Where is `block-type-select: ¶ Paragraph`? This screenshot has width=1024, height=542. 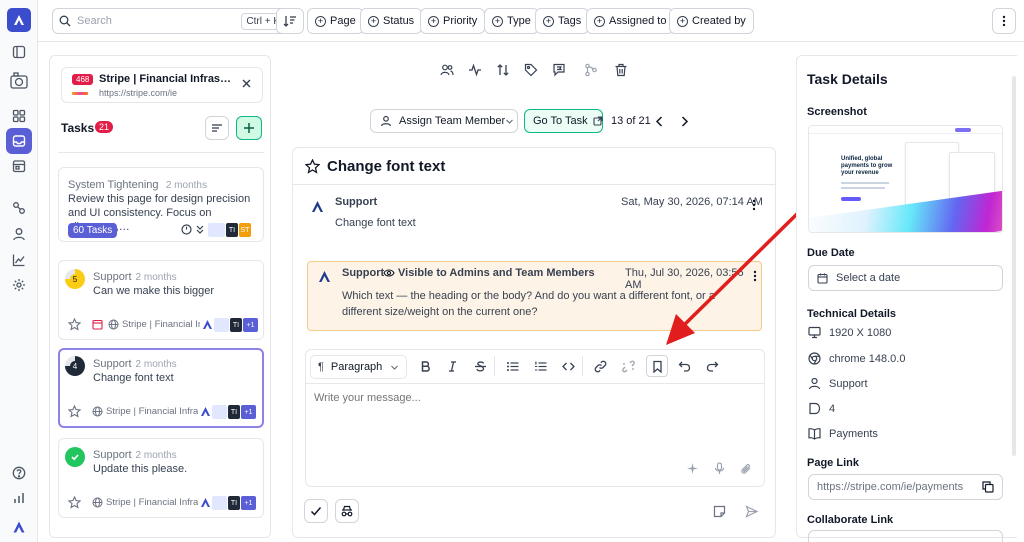
block-type-select: ¶ Paragraph is located at coordinates (358, 367).